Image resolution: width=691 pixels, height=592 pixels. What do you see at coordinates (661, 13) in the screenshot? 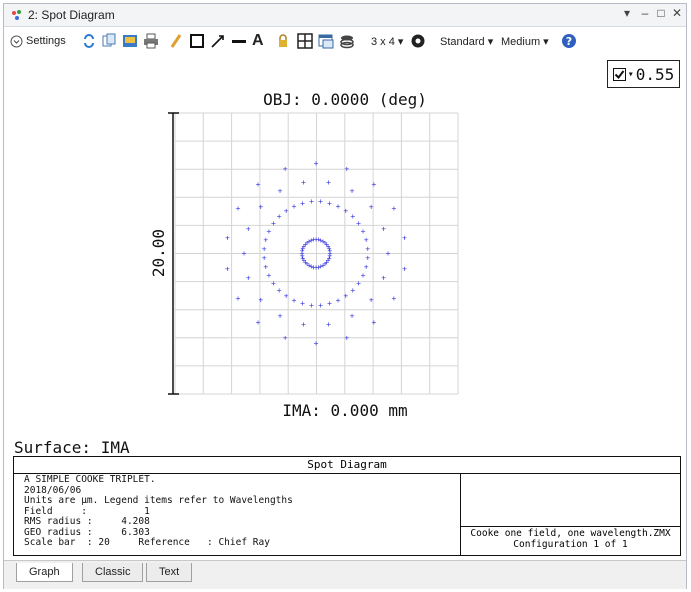
I see `maximize-button: □` at bounding box center [661, 13].